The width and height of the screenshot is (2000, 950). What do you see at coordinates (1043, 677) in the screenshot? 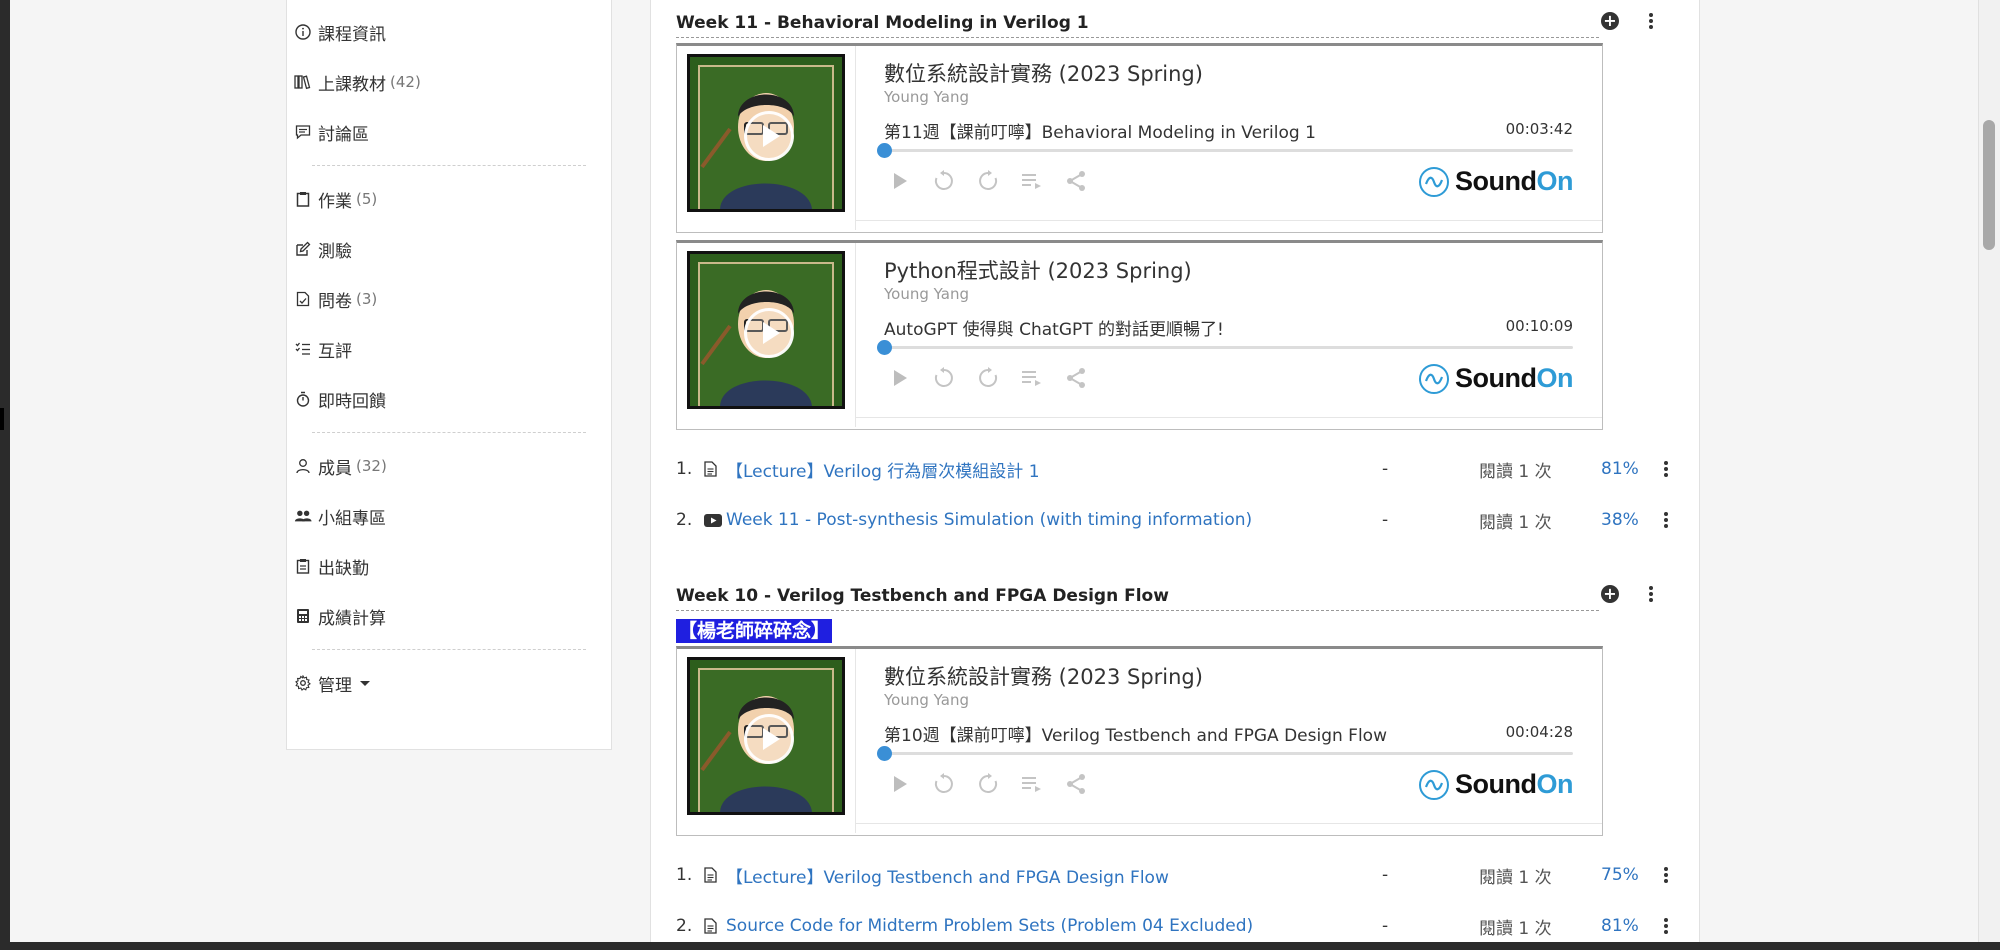
I see `podcast-title: 數位系統設計實務 (2023 Spring)` at bounding box center [1043, 677].